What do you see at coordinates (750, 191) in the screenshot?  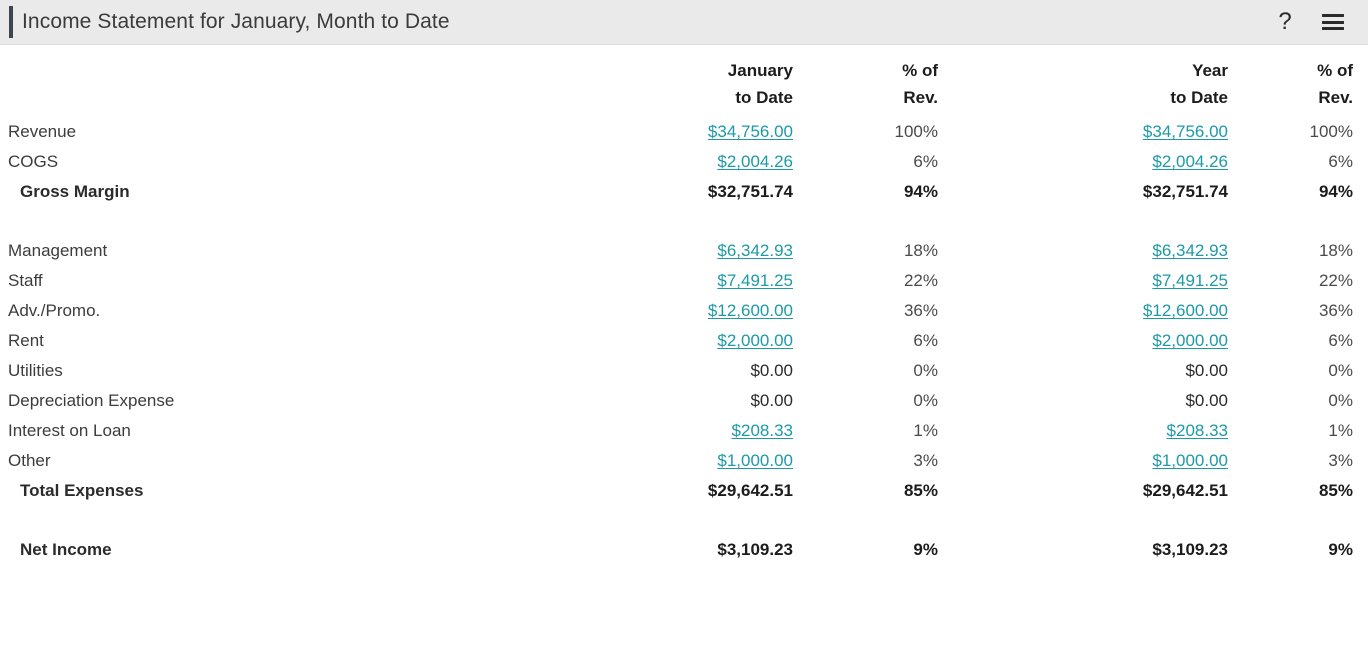 I see `cell-month-to-date-amount: $32,751.74` at bounding box center [750, 191].